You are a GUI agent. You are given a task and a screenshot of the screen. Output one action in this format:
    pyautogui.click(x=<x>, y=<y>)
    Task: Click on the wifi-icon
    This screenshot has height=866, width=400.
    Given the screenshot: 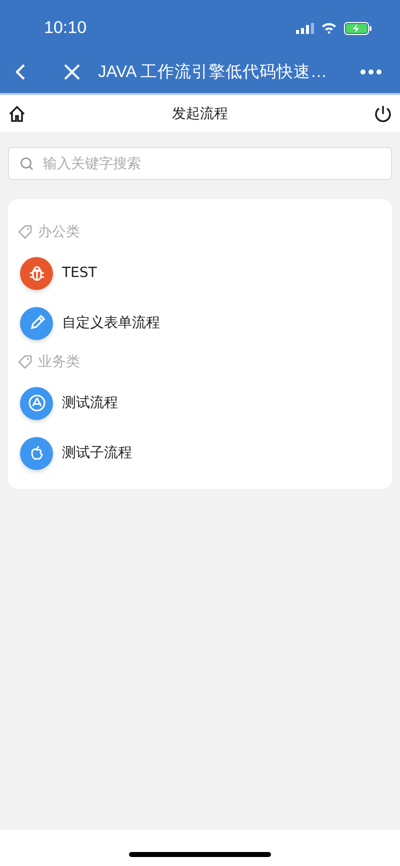 What is the action you would take?
    pyautogui.click(x=329, y=28)
    